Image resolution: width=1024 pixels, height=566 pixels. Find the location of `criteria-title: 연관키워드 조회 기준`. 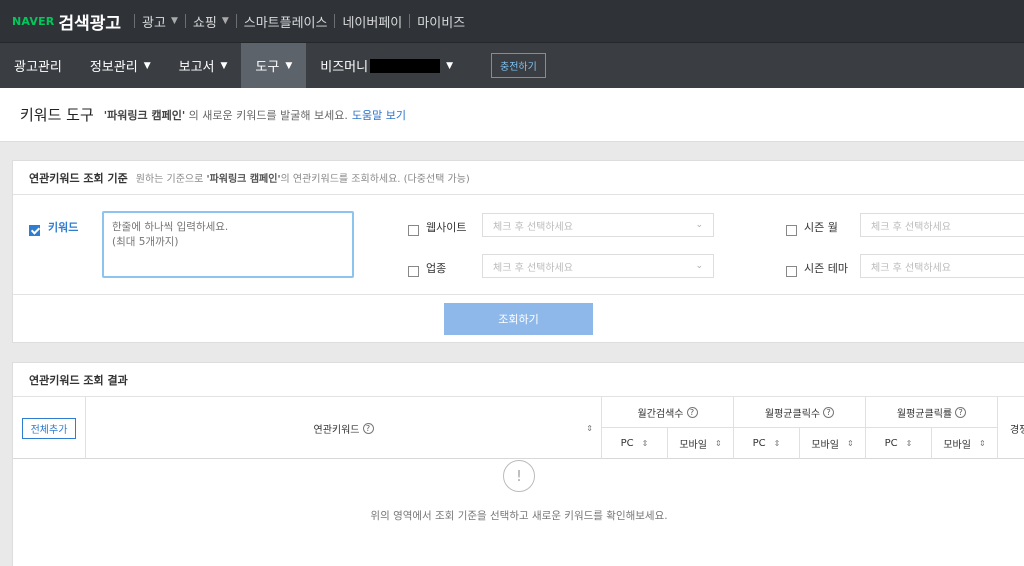

criteria-title: 연관키워드 조회 기준 is located at coordinates (78, 178).